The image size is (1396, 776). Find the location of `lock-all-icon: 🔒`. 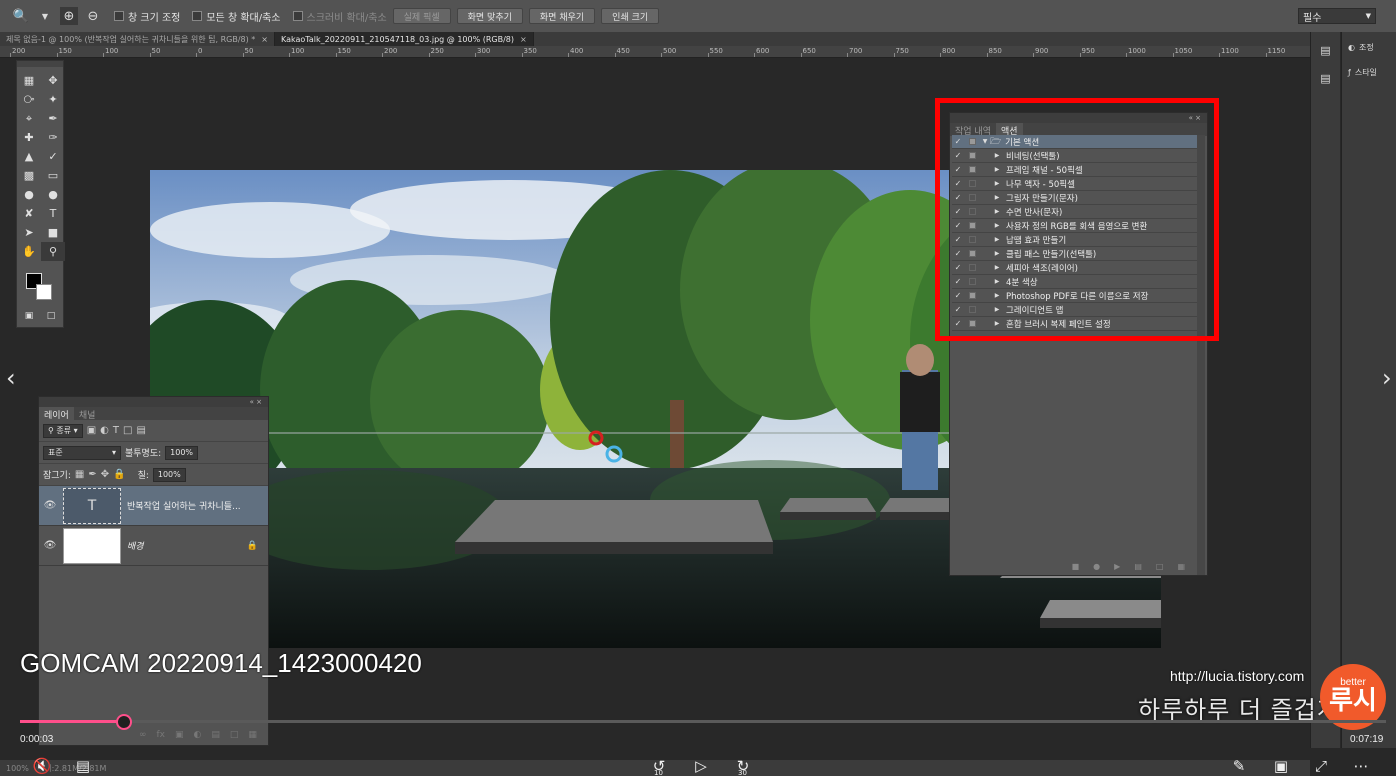

lock-all-icon: 🔒 is located at coordinates (119, 474).